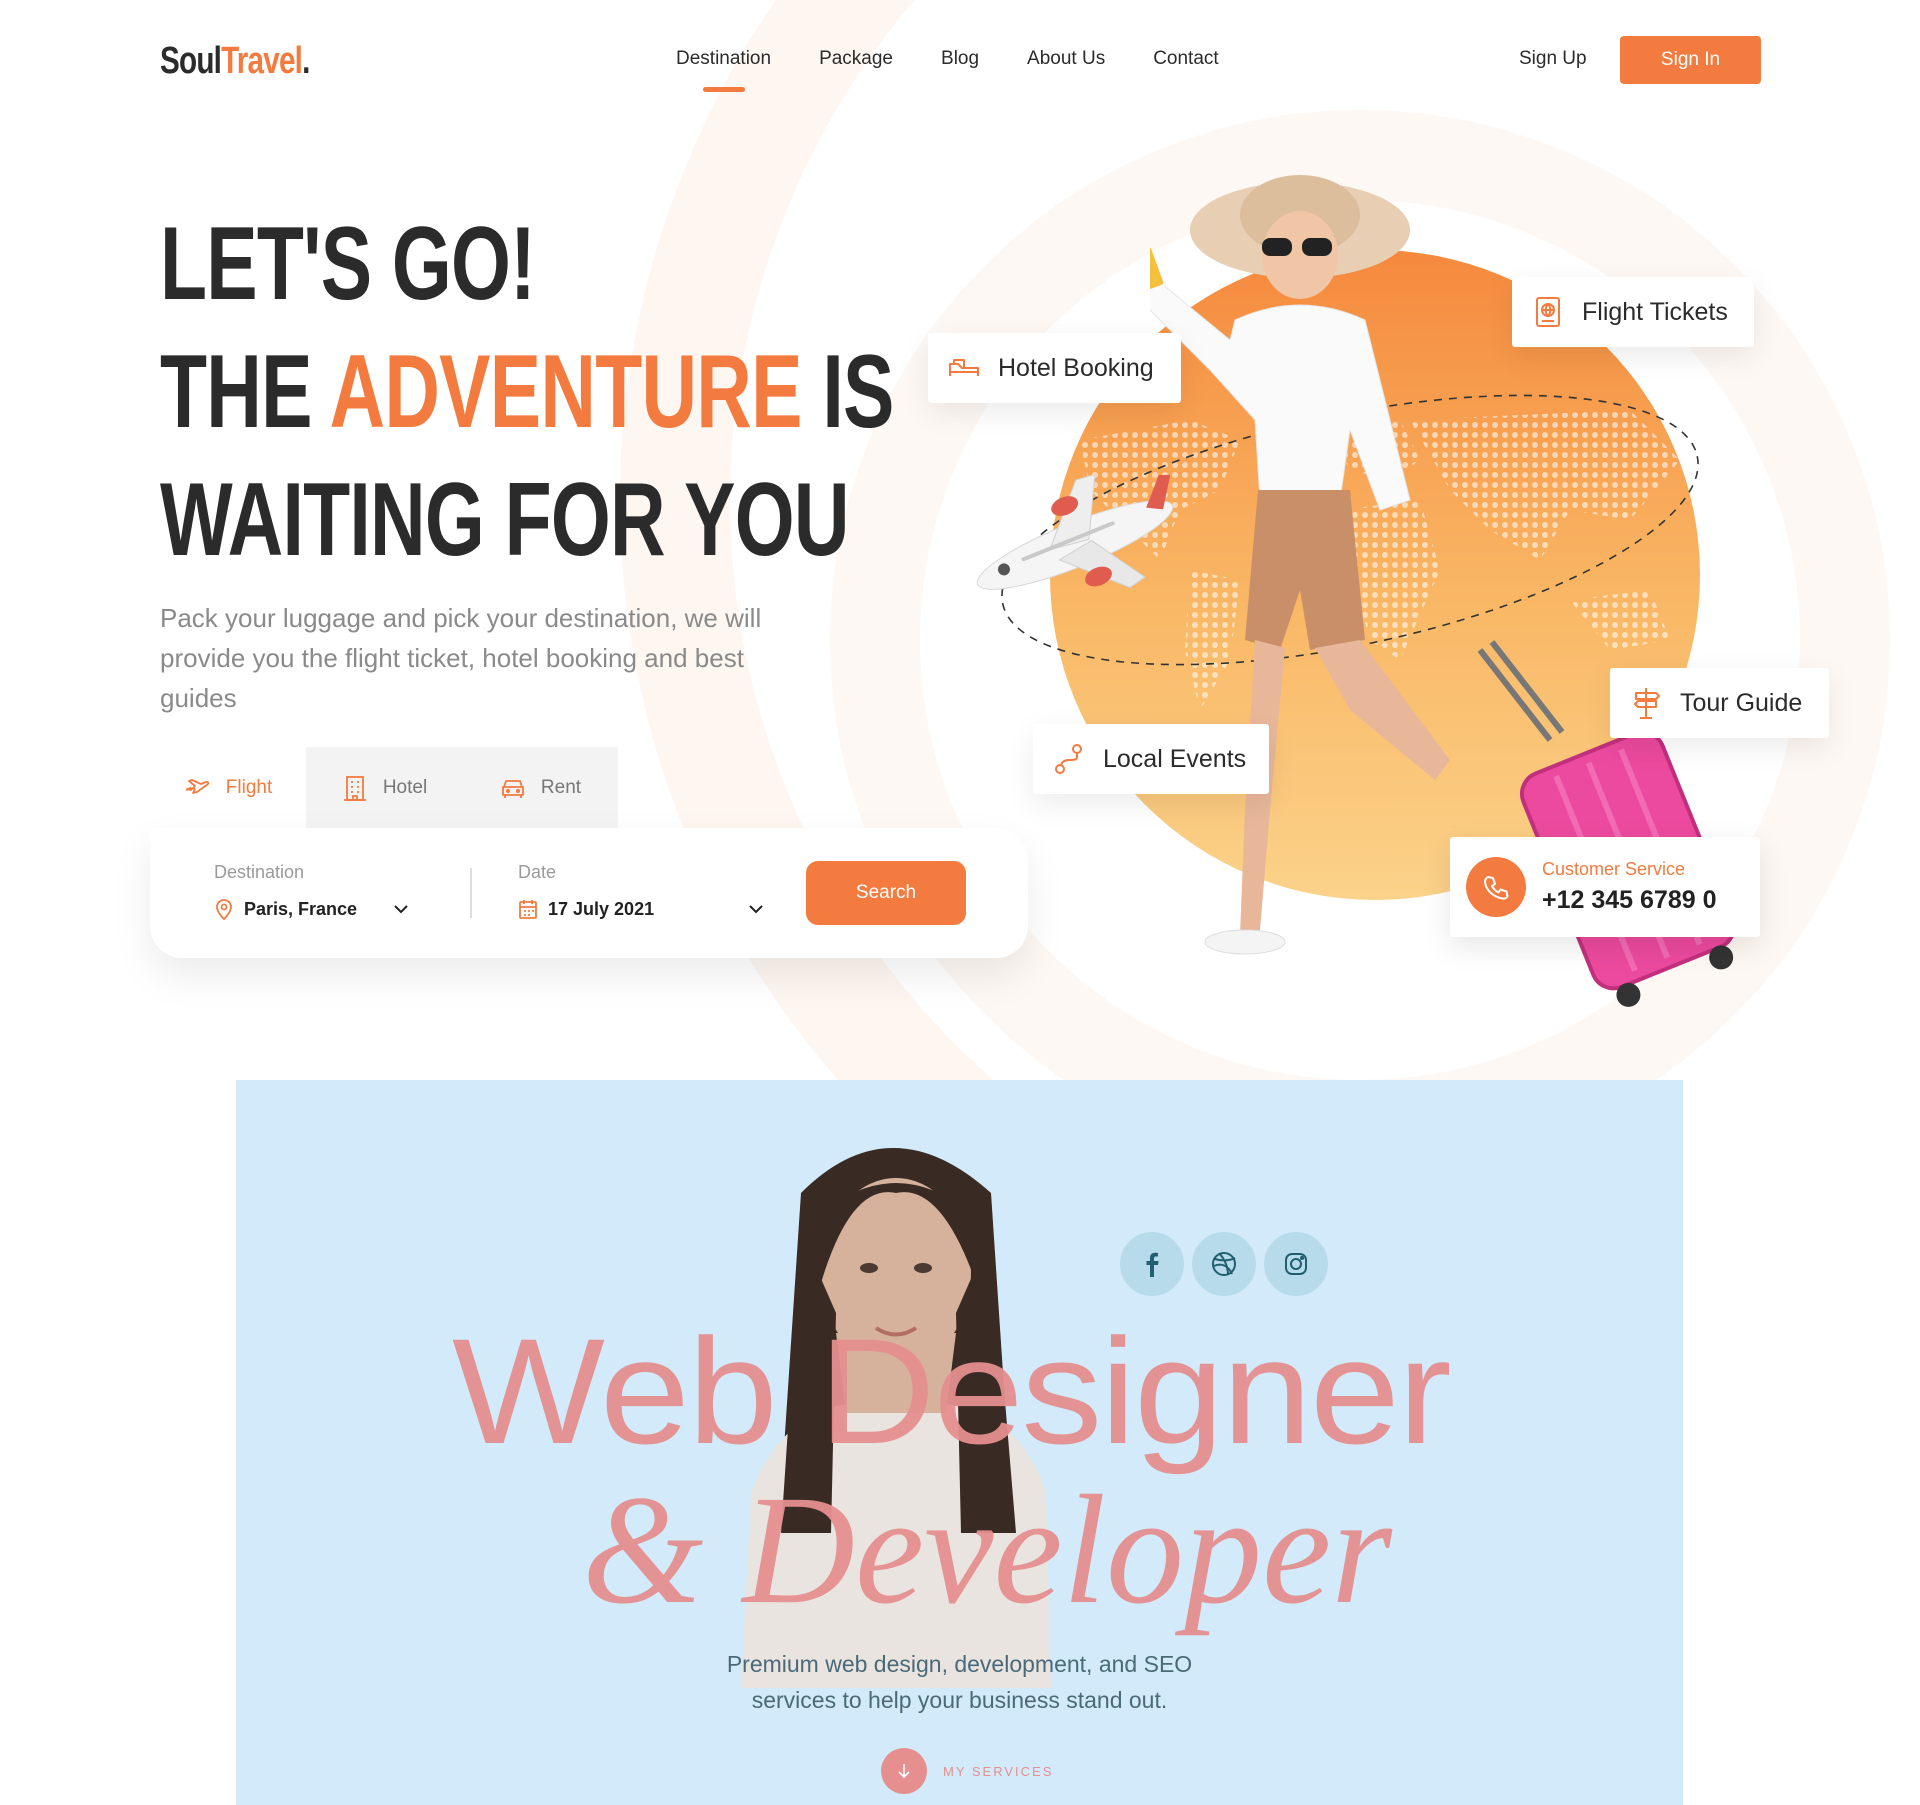 Image resolution: width=1920 pixels, height=1805 pixels. Describe the element at coordinates (1690, 60) in the screenshot. I see `sign-in-button: Sign In` at that location.